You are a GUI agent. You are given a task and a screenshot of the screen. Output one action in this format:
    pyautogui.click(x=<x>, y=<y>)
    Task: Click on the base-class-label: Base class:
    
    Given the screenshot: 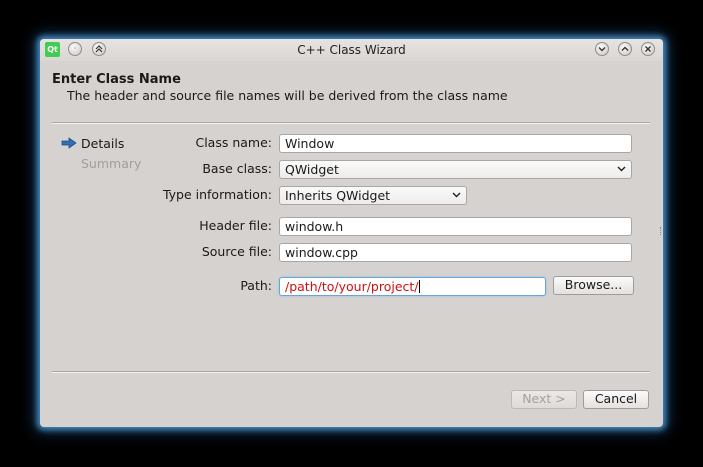 What is the action you would take?
    pyautogui.click(x=237, y=168)
    